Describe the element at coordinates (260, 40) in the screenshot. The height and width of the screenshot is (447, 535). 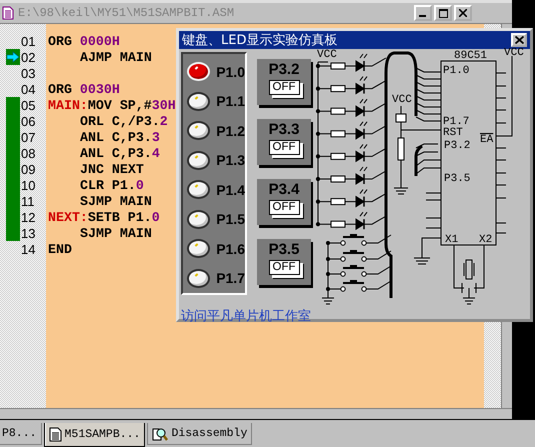
I see `dialog-title: 键盘、LED显示实验仿真板` at that location.